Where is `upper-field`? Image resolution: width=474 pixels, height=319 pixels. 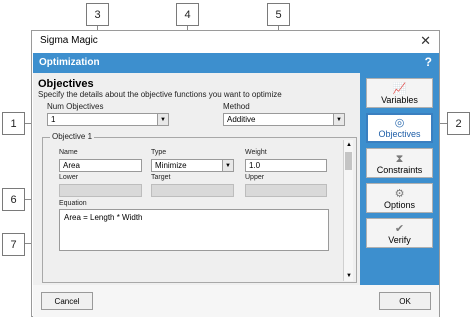 upper-field is located at coordinates (286, 190).